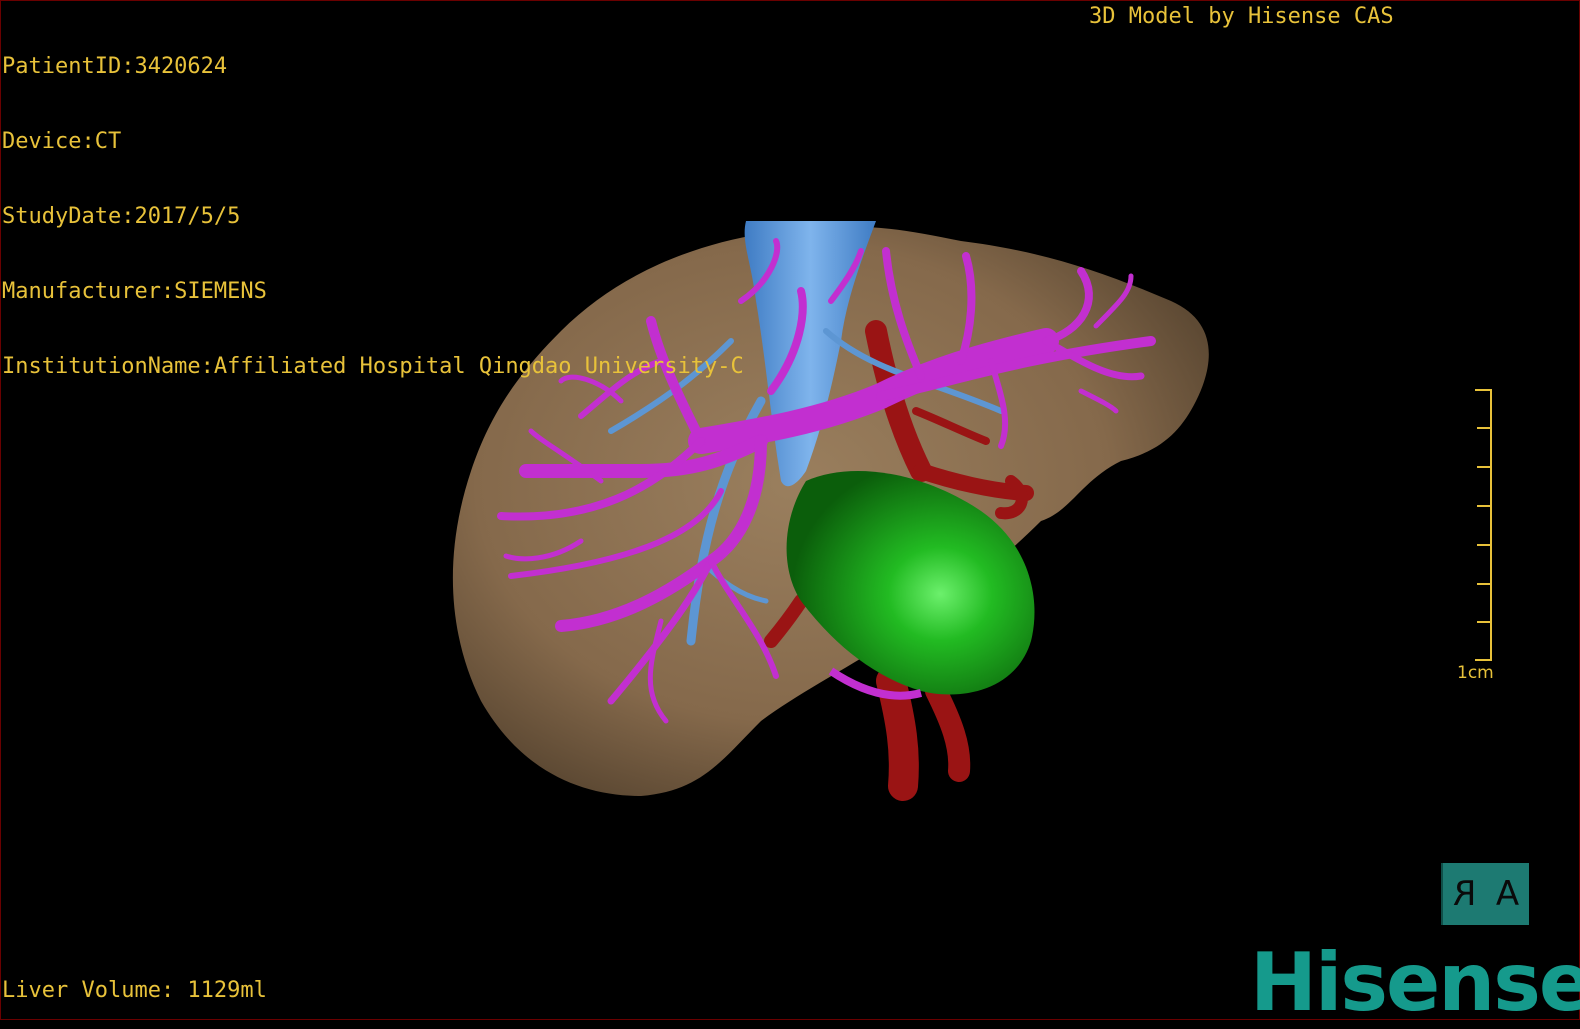  What do you see at coordinates (62, 141) in the screenshot?
I see `device-text: Device:CT` at bounding box center [62, 141].